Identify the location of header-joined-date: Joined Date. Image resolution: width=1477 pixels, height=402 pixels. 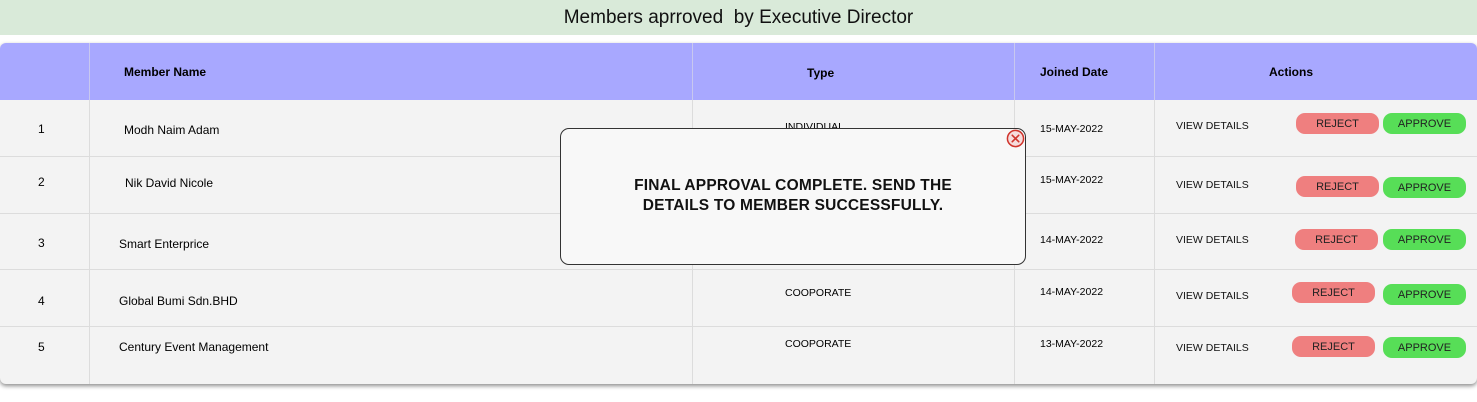
(1074, 72).